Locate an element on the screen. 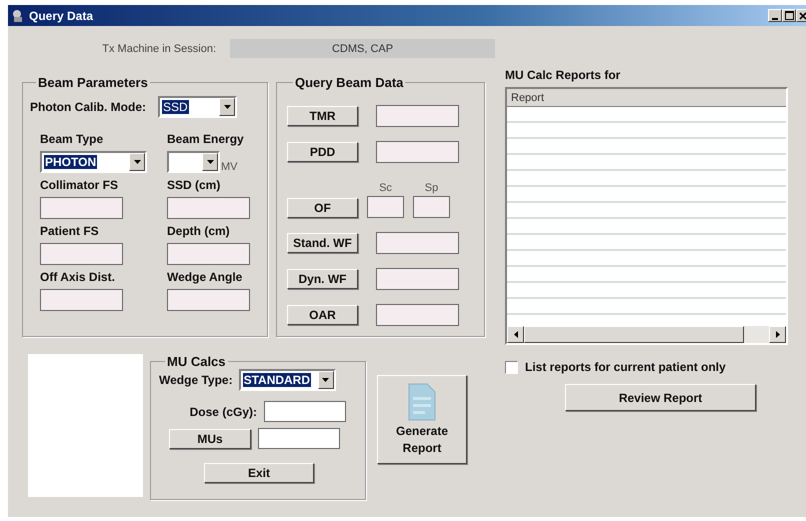 The height and width of the screenshot is (521, 806). field-label: Off Axis Dist. is located at coordinates (78, 277).